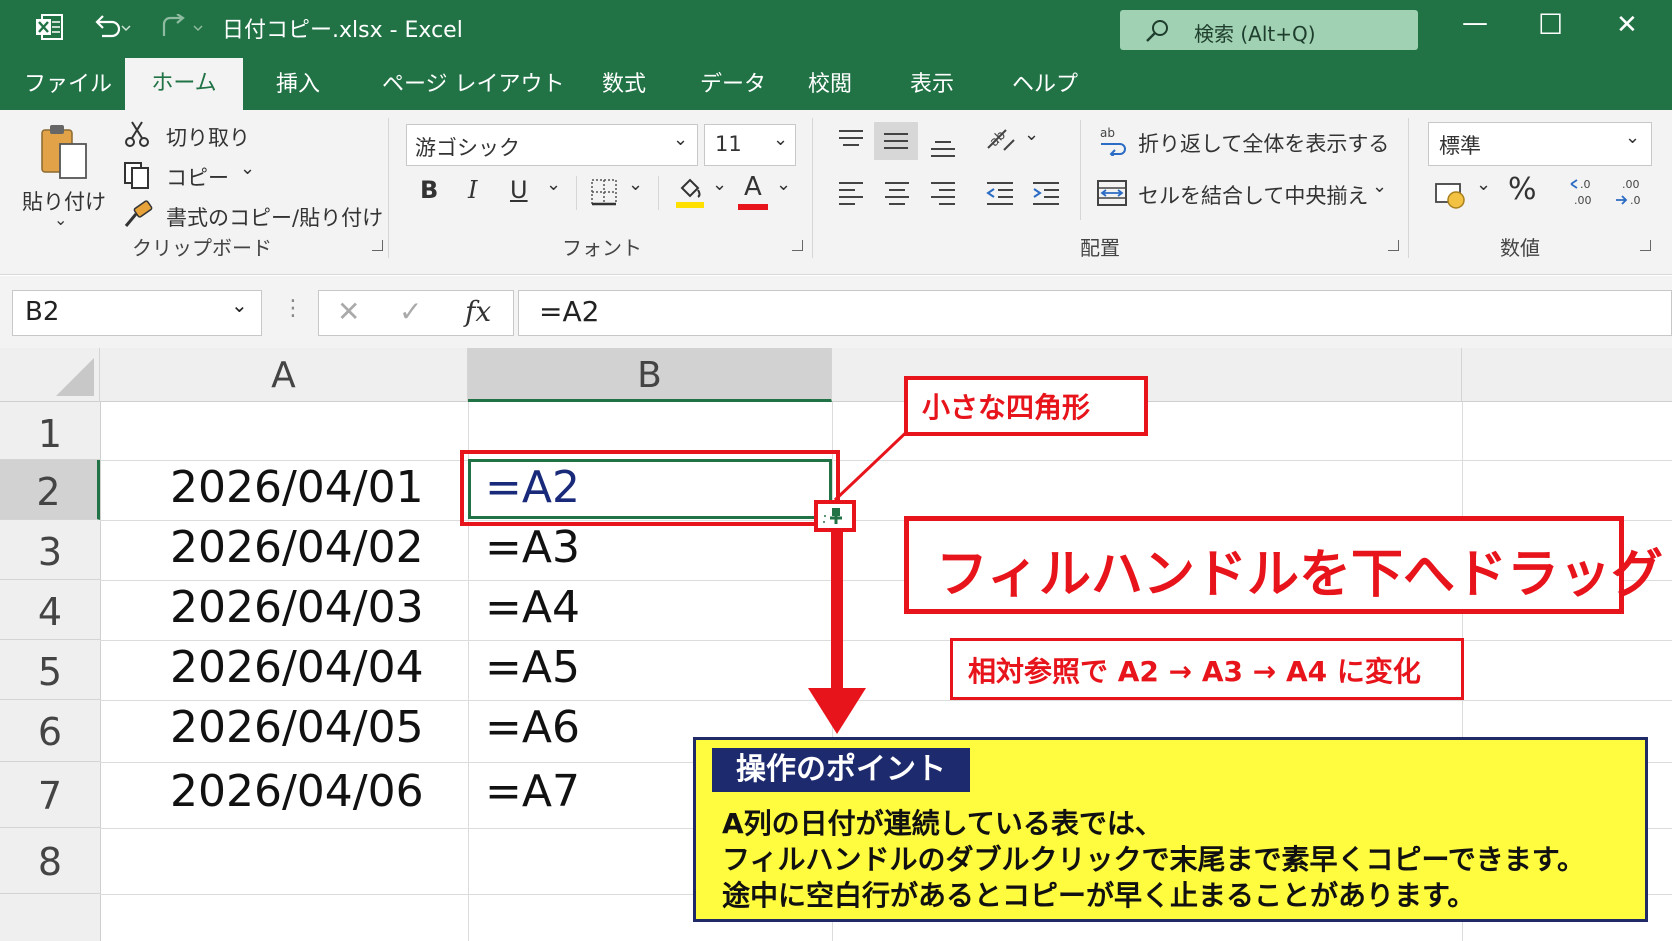 Image resolution: width=1672 pixels, height=941 pixels. Describe the element at coordinates (1540, 144) in the screenshot. I see `number-format-select: 標準 ⌄` at that location.